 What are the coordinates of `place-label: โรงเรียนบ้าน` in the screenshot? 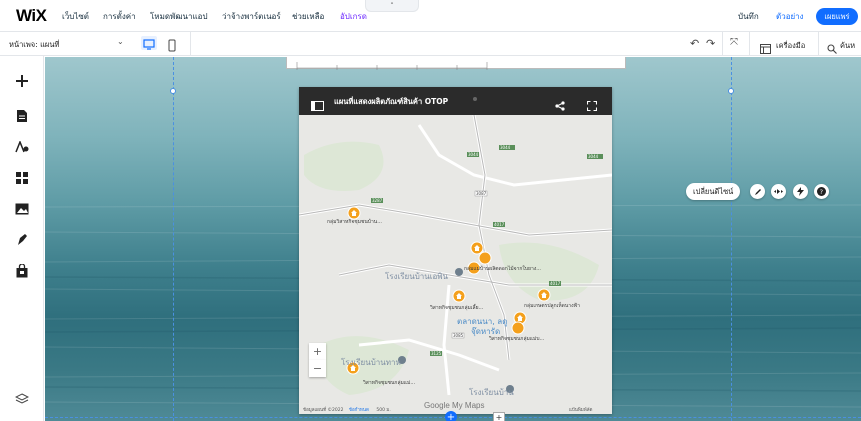 It's located at (491, 392).